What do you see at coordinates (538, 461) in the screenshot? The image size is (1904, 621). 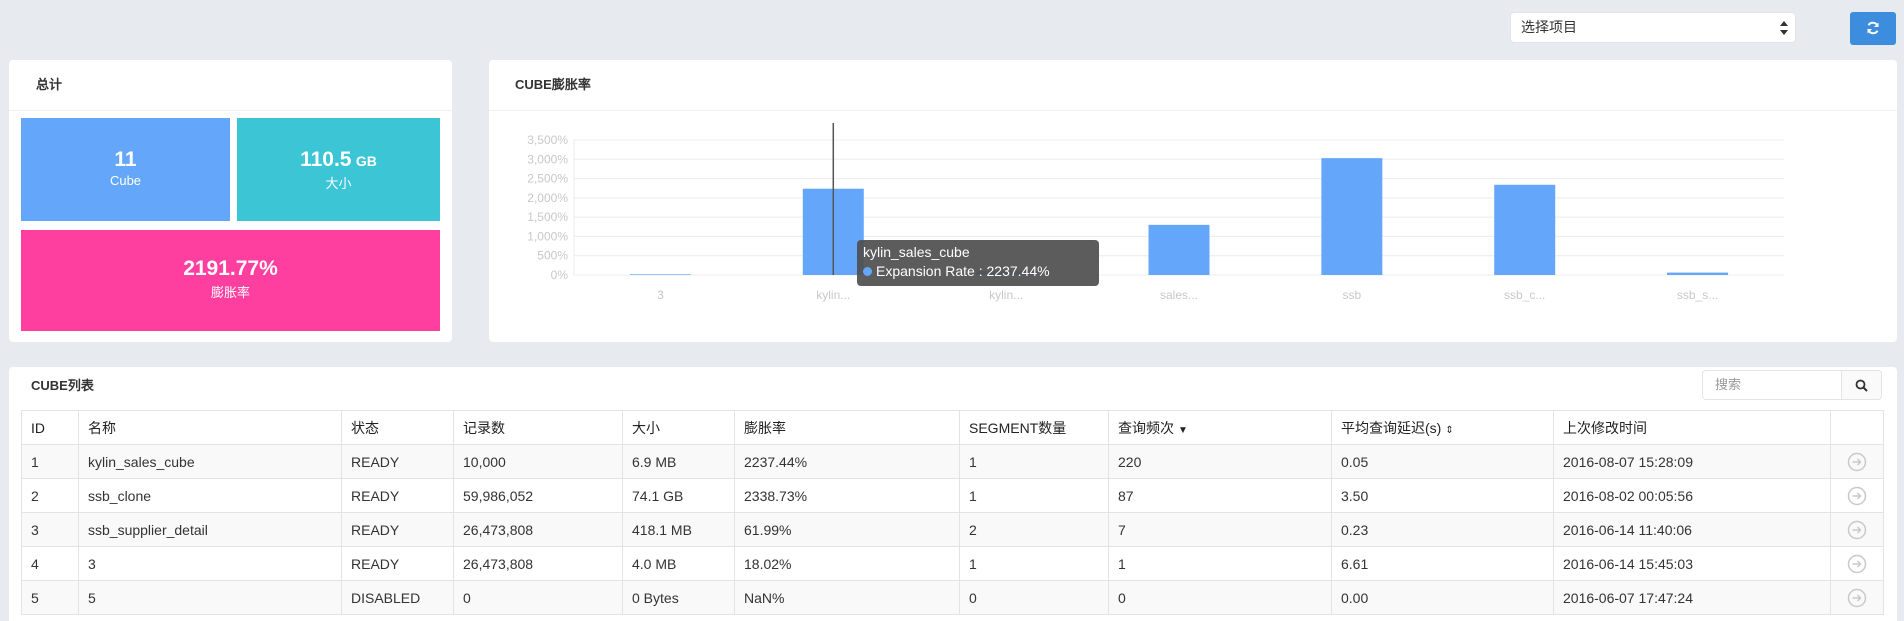 I see `cell-records: 10,000` at bounding box center [538, 461].